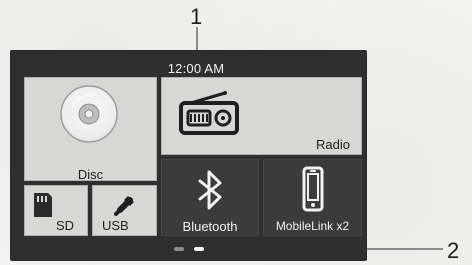 The width and height of the screenshot is (472, 265). Describe the element at coordinates (312, 226) in the screenshot. I see `mobilelink-label: MobileLink x2` at that location.